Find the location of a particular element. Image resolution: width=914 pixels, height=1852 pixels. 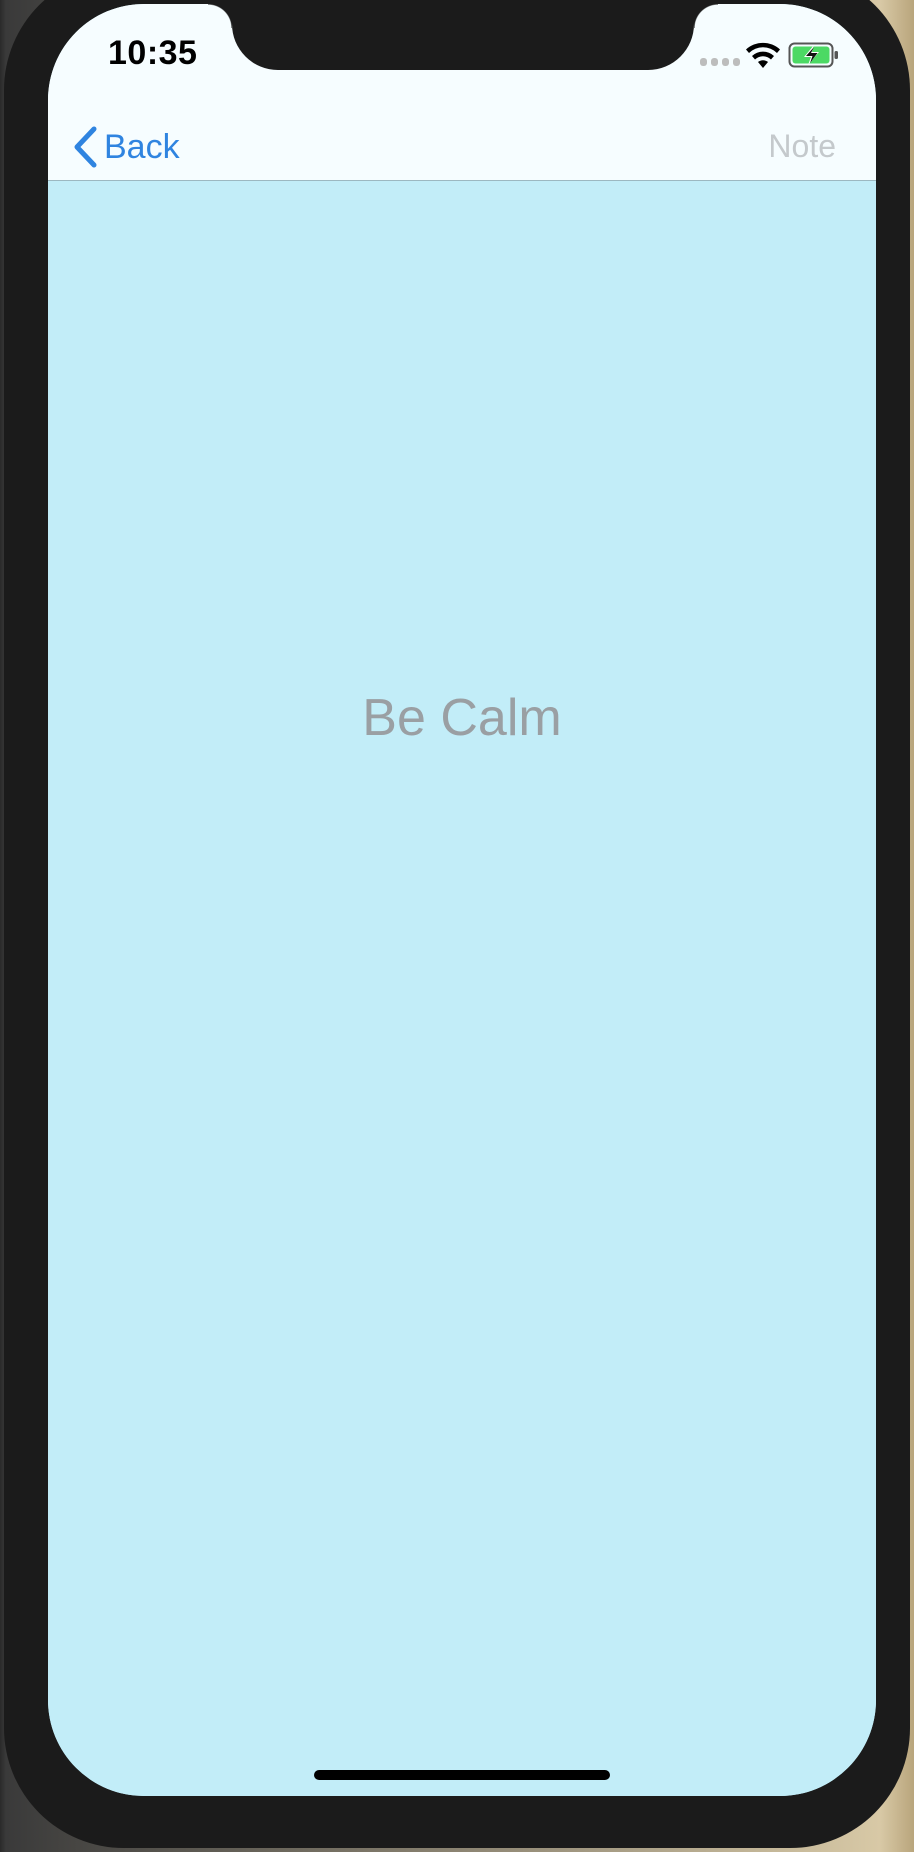

calm-message: Be Calm is located at coordinates (462, 718).